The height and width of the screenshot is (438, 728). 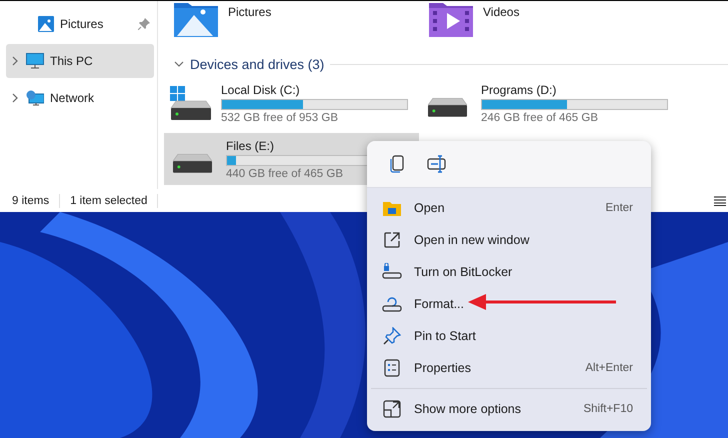 What do you see at coordinates (392, 336) in the screenshot?
I see `pin-icon` at bounding box center [392, 336].